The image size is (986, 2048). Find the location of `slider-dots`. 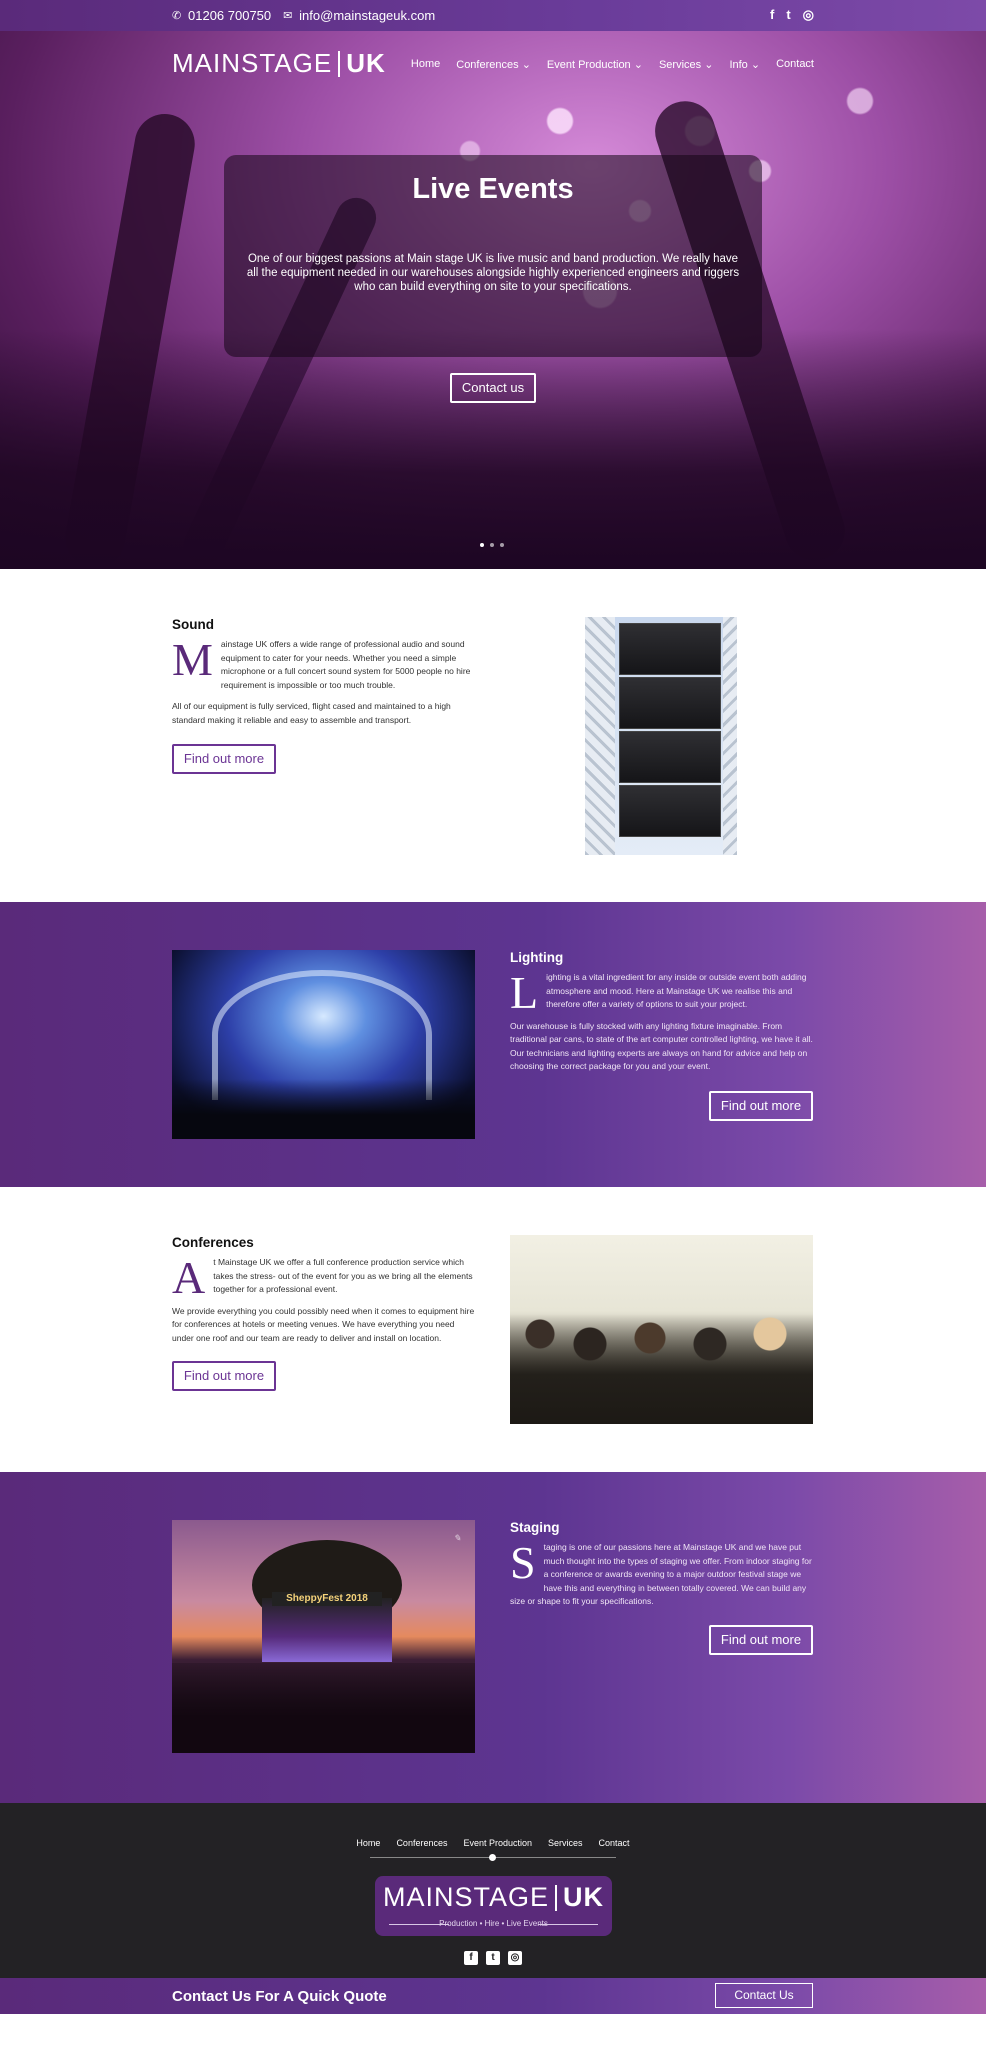

slider-dots is located at coordinates (492, 545).